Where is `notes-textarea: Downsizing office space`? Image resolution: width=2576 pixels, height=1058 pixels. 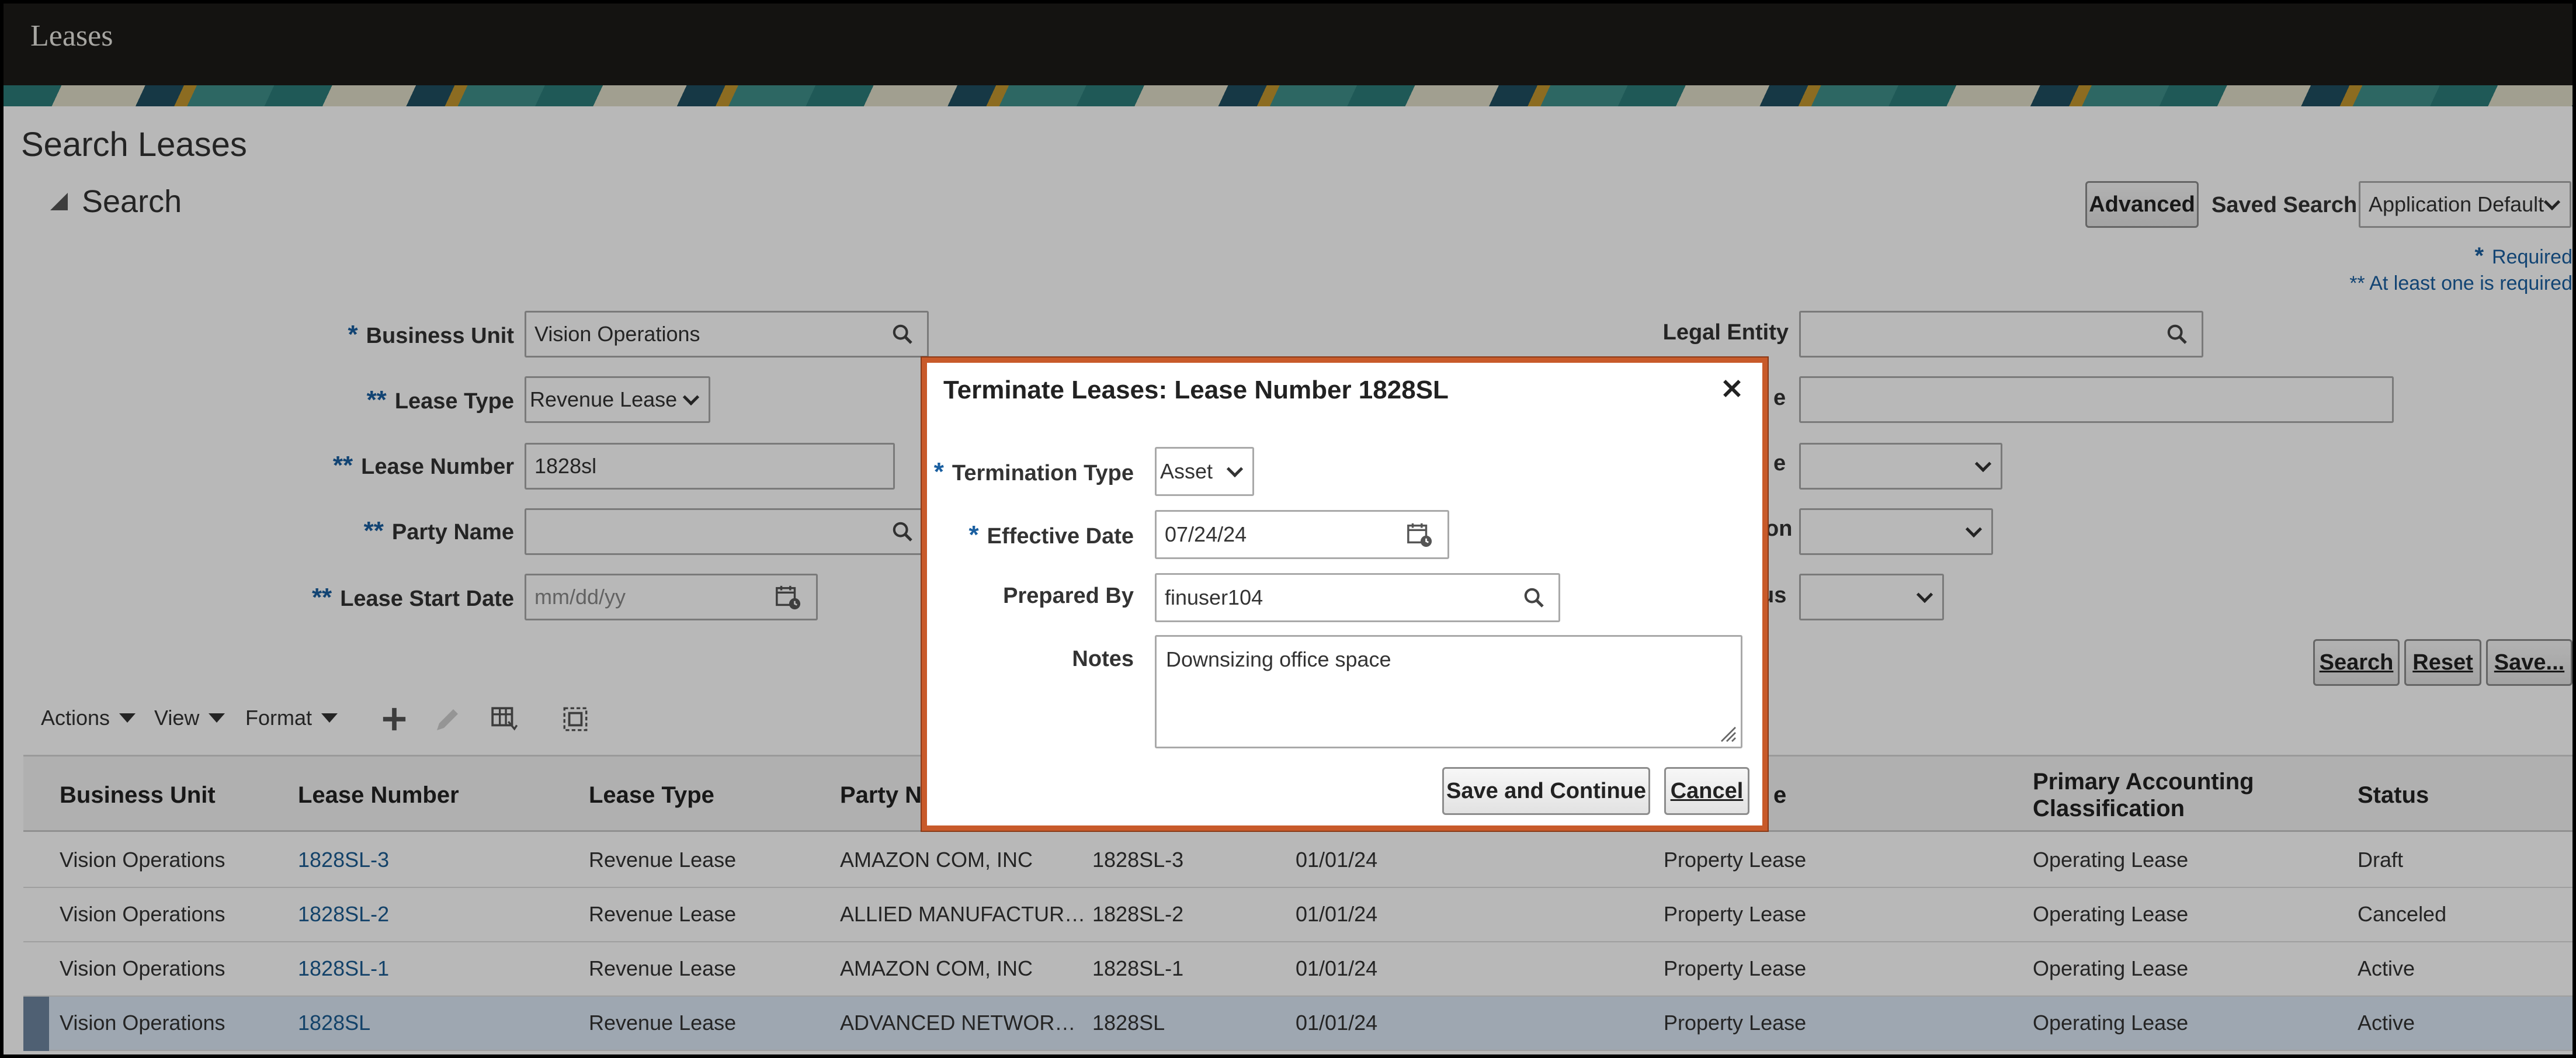 notes-textarea: Downsizing office space is located at coordinates (1449, 692).